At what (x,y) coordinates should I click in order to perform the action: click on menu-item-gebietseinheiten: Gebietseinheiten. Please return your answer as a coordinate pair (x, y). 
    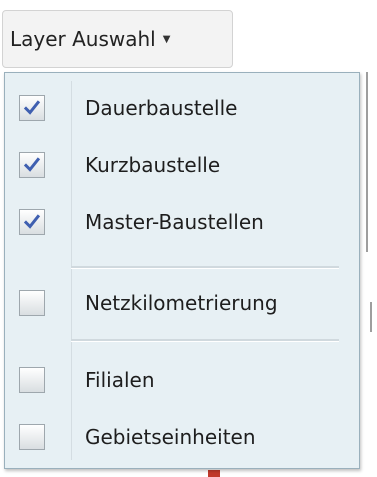
    Looking at the image, I should click on (182, 437).